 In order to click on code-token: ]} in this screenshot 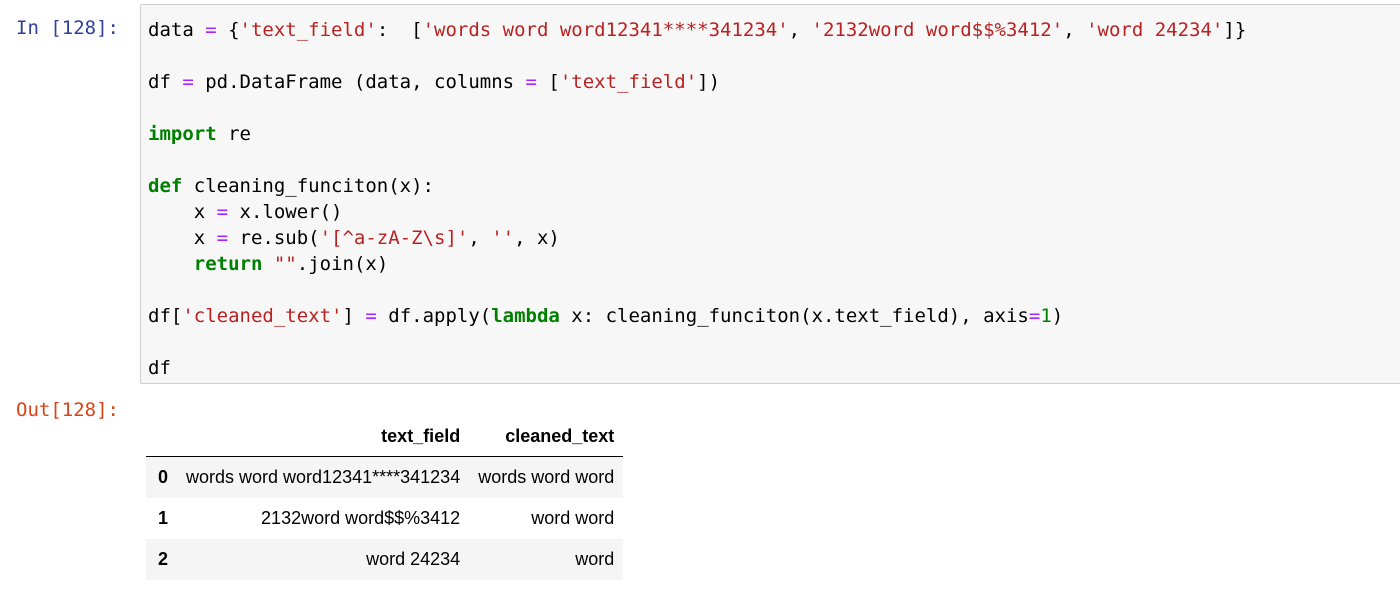, I will do `click(1235, 30)`.